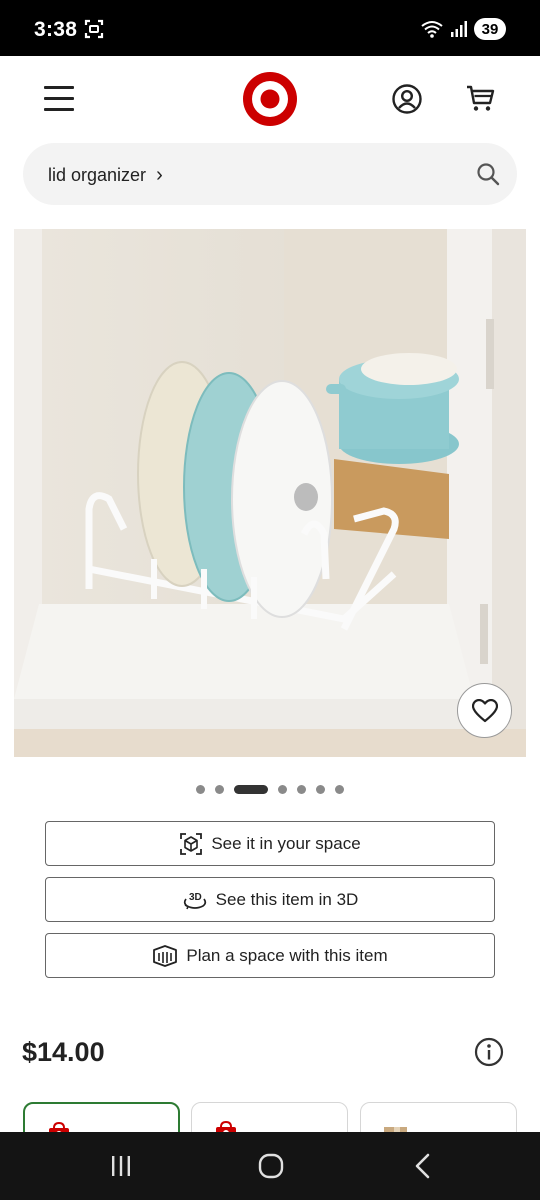  I want to click on plan-a-space-label: Plan a space with this item, so click(287, 955).